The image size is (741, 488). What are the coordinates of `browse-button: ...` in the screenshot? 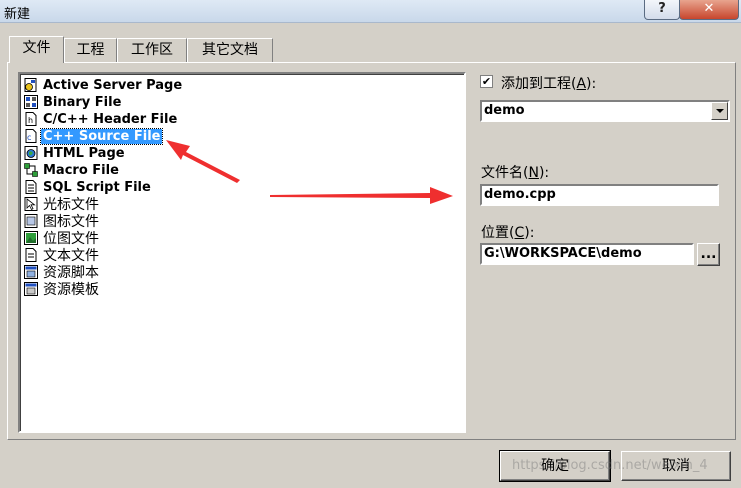 It's located at (708, 254).